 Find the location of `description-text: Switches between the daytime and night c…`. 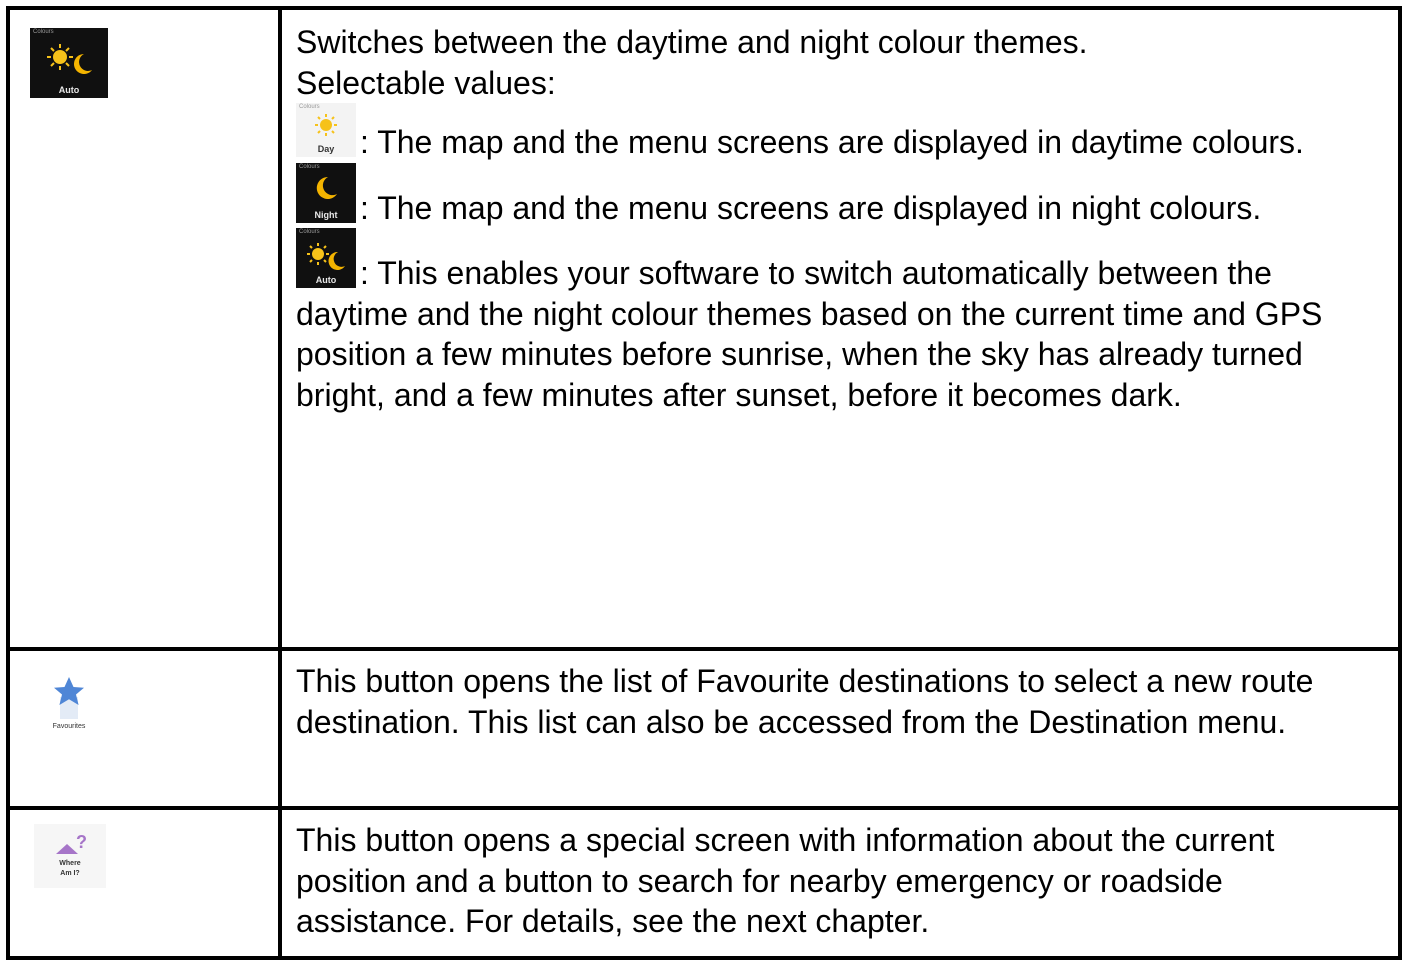

description-text: Switches between the daytime and night c… is located at coordinates (692, 42).